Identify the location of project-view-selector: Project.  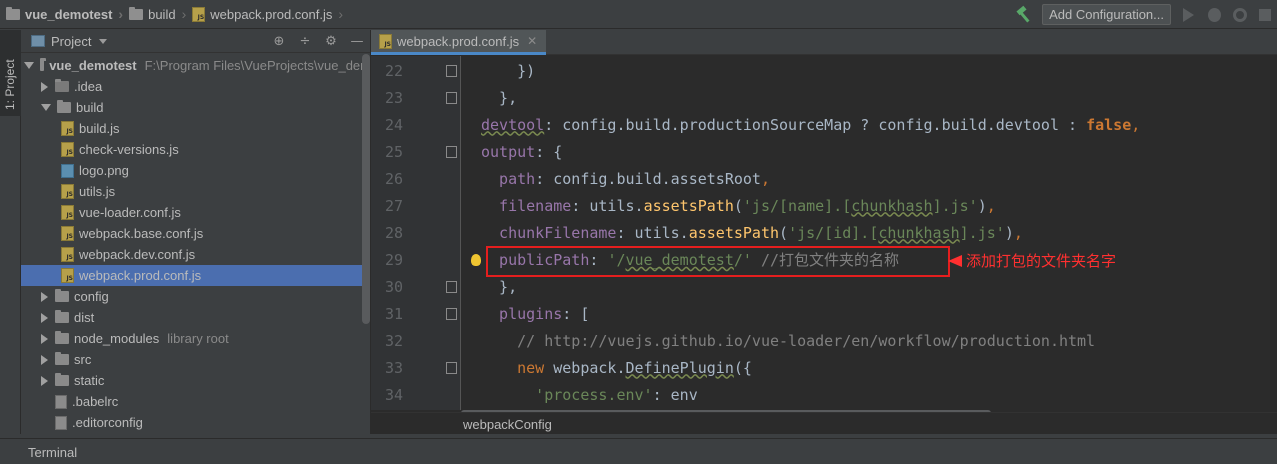
(71, 41).